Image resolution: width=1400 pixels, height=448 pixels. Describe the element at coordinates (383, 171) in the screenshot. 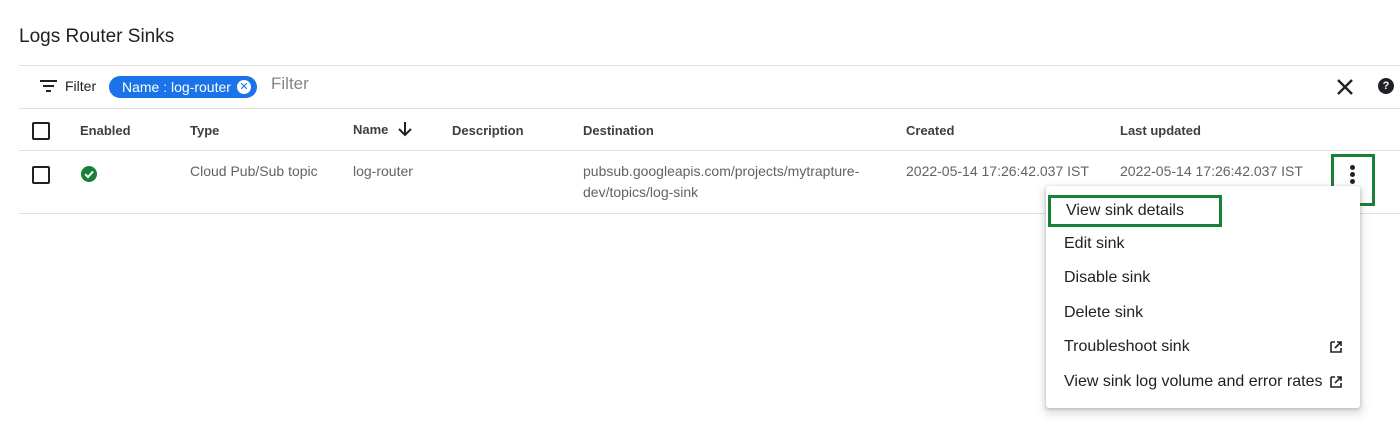

I see `cell-name: log-router` at that location.